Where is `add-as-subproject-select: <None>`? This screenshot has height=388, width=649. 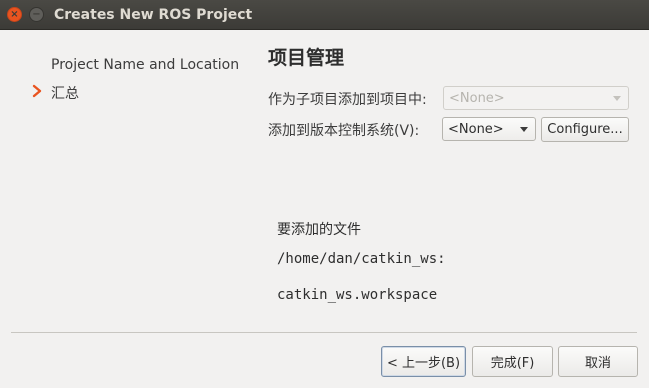 add-as-subproject-select: <None> is located at coordinates (536, 98).